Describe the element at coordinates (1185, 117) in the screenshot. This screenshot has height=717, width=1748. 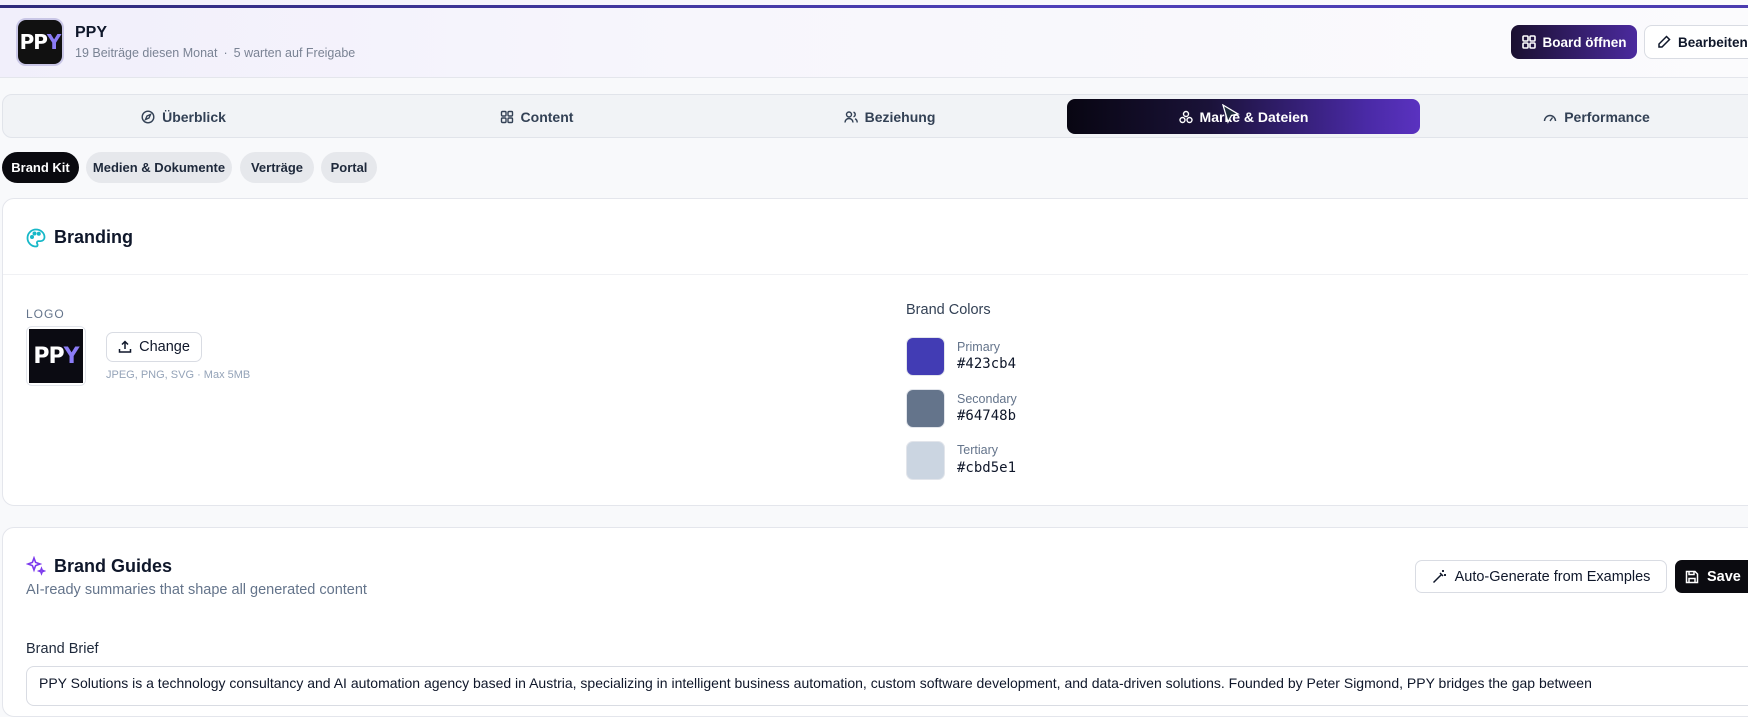
I see `shapes-icon` at that location.